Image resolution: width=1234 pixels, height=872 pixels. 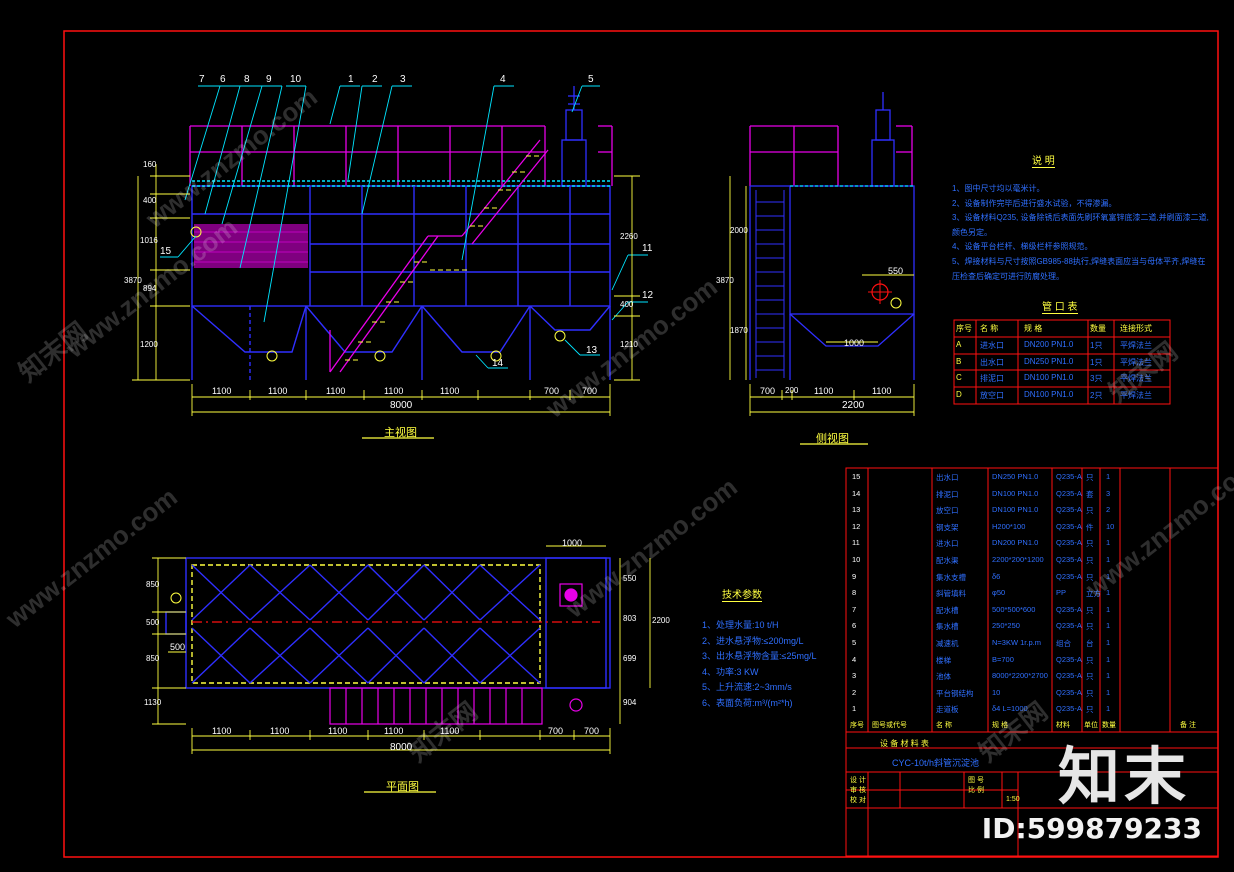 What do you see at coordinates (947, 610) in the screenshot?
I see `bom-cell: 配水槽` at bounding box center [947, 610].